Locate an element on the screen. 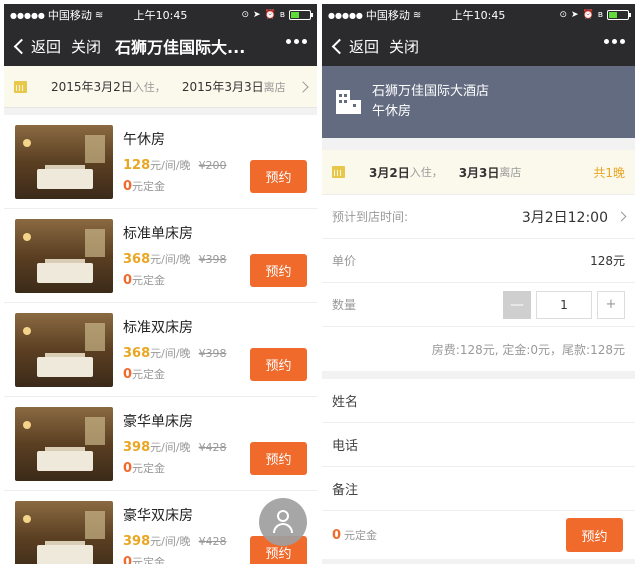 The image size is (640, 566). phone-field: 电话 is located at coordinates (478, 445).